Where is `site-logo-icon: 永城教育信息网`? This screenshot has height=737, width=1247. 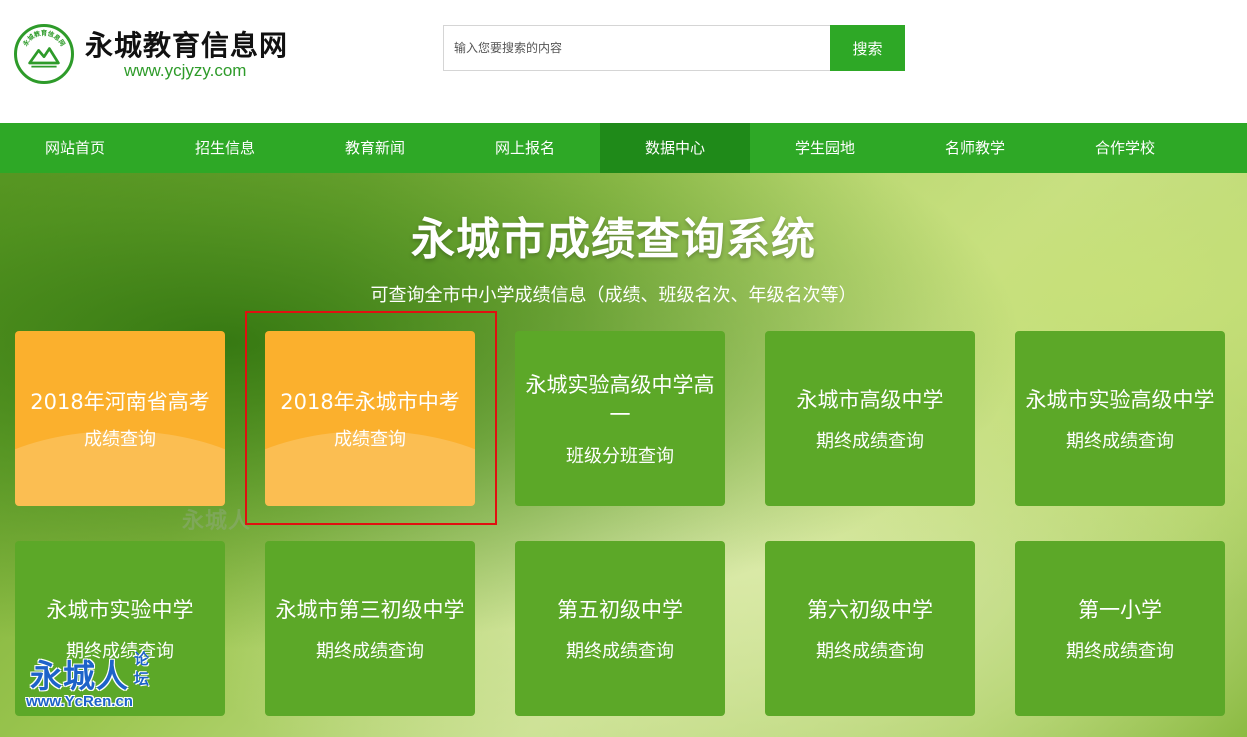
site-logo-icon: 永城教育信息网 is located at coordinates (44, 54).